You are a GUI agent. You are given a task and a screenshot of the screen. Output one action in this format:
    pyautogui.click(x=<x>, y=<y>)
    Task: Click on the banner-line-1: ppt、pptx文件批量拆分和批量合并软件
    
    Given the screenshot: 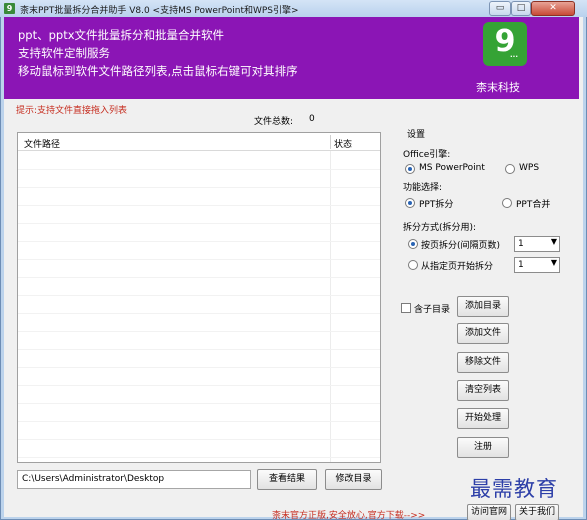 What is the action you would take?
    pyautogui.click(x=121, y=35)
    